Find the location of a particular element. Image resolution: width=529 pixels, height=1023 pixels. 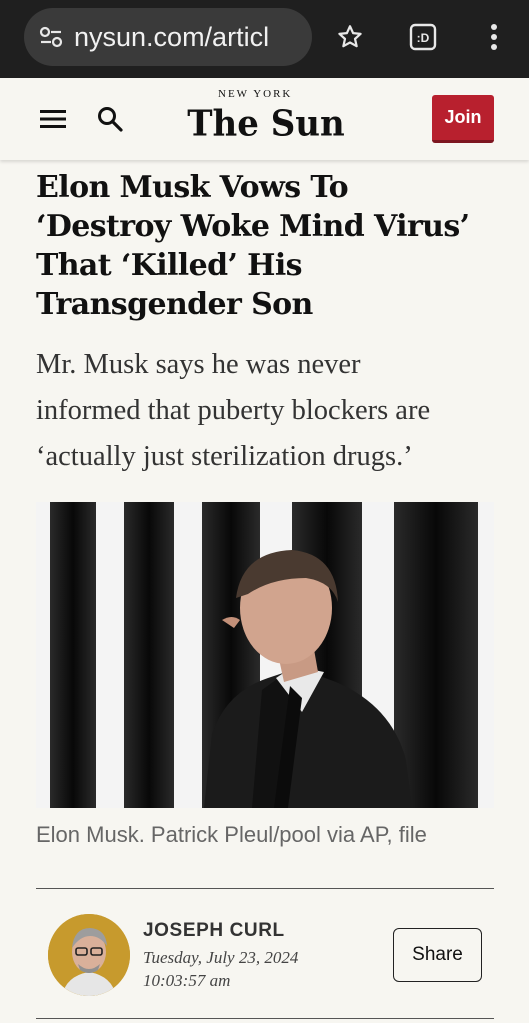

overflow-menu-button is located at coordinates (494, 37).